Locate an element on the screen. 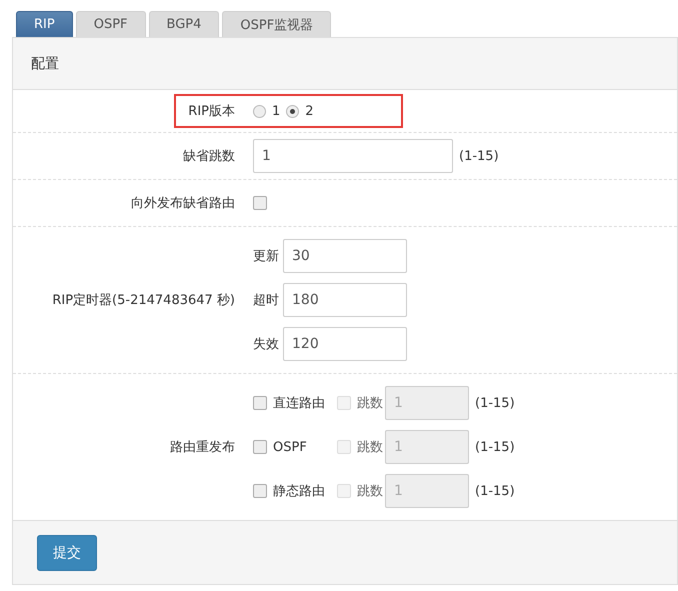 This screenshot has height=591, width=678. submit-button: 提交 is located at coordinates (67, 552).